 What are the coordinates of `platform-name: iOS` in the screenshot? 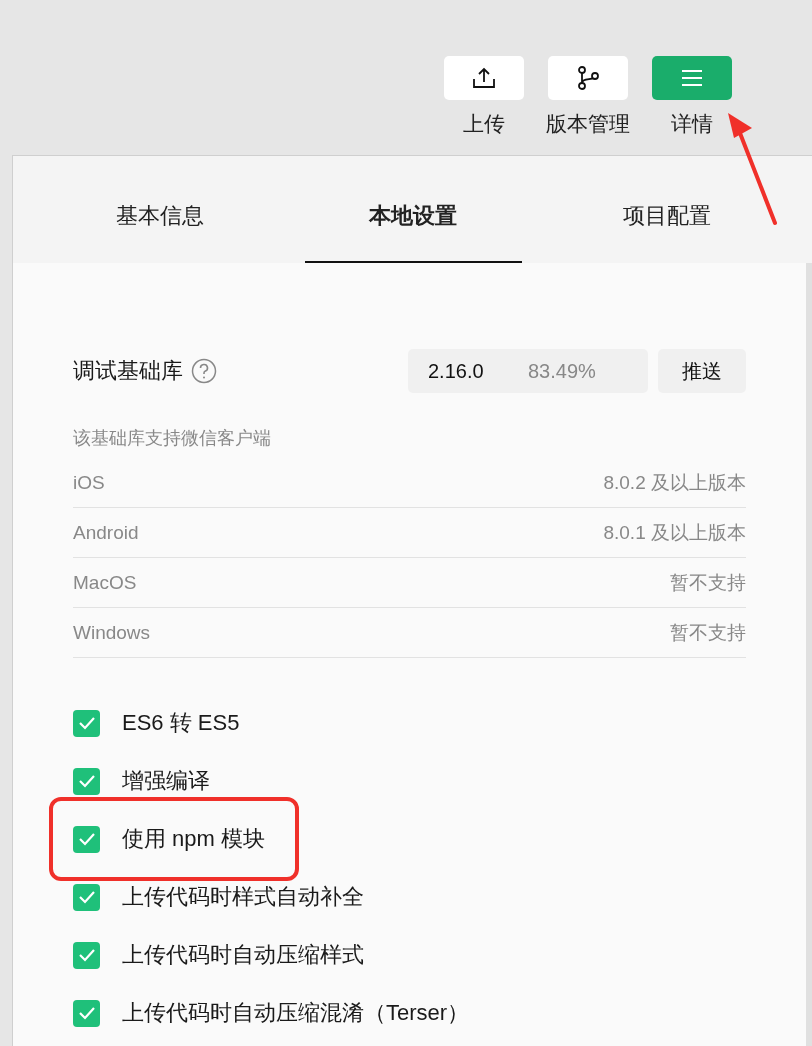 It's located at (89, 482).